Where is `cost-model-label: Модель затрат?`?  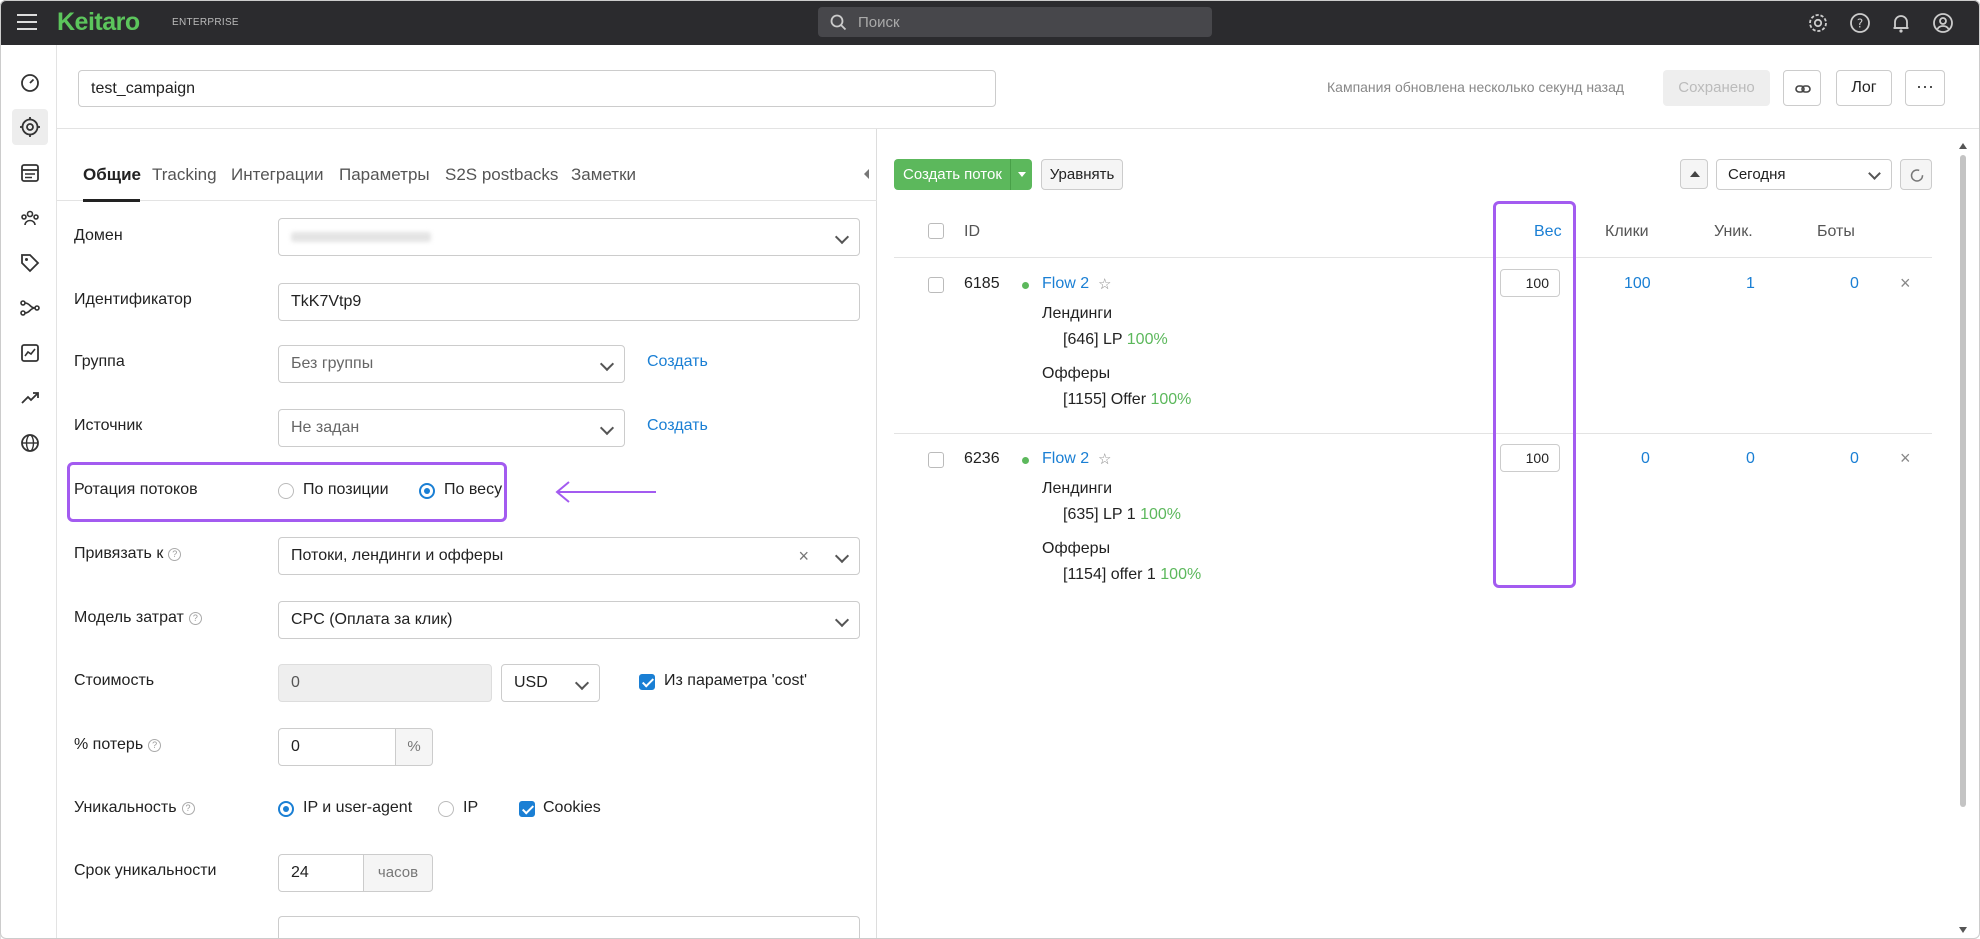
cost-model-label: Модель затрат? is located at coordinates (138, 618).